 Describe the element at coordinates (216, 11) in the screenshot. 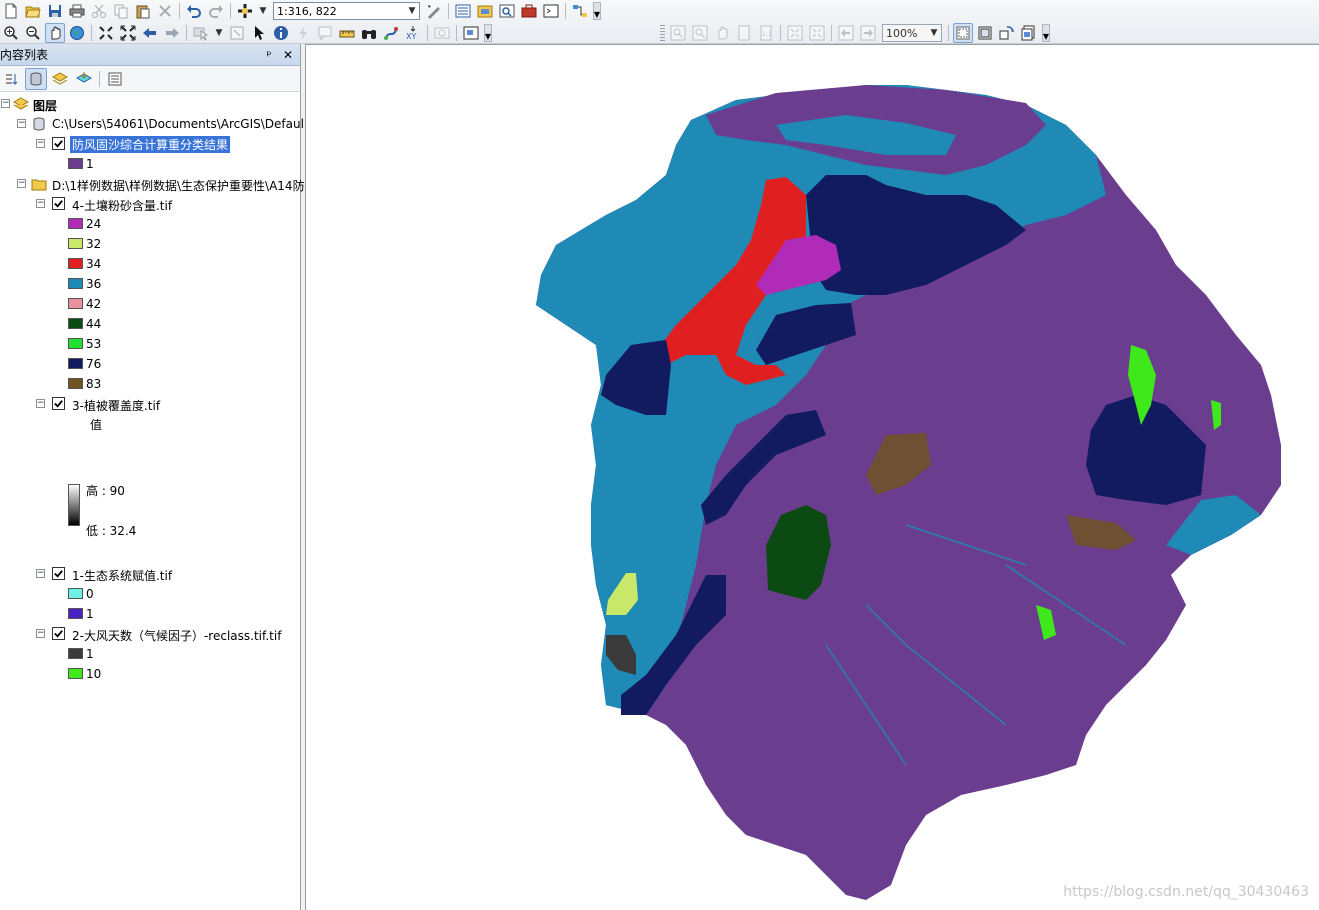

I see `redo-button` at that location.